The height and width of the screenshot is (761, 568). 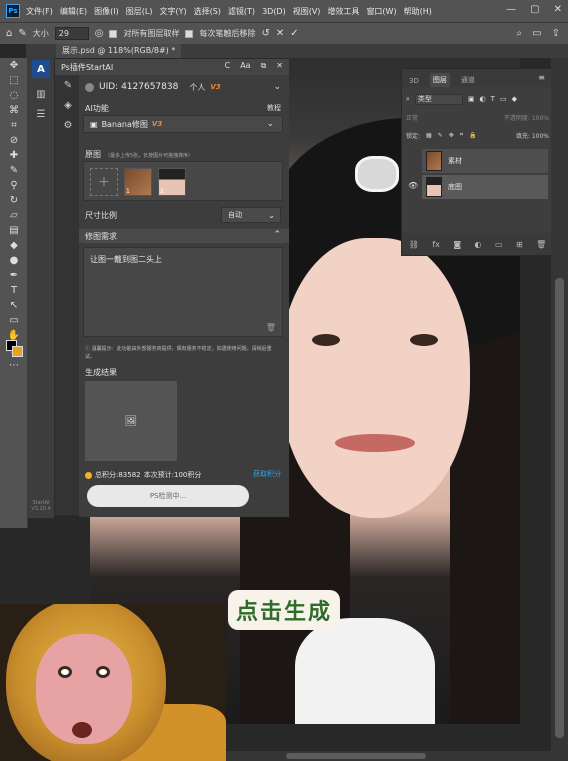 What do you see at coordinates (438, 99) in the screenshot?
I see `layer-filter-select: 类型` at bounding box center [438, 99].